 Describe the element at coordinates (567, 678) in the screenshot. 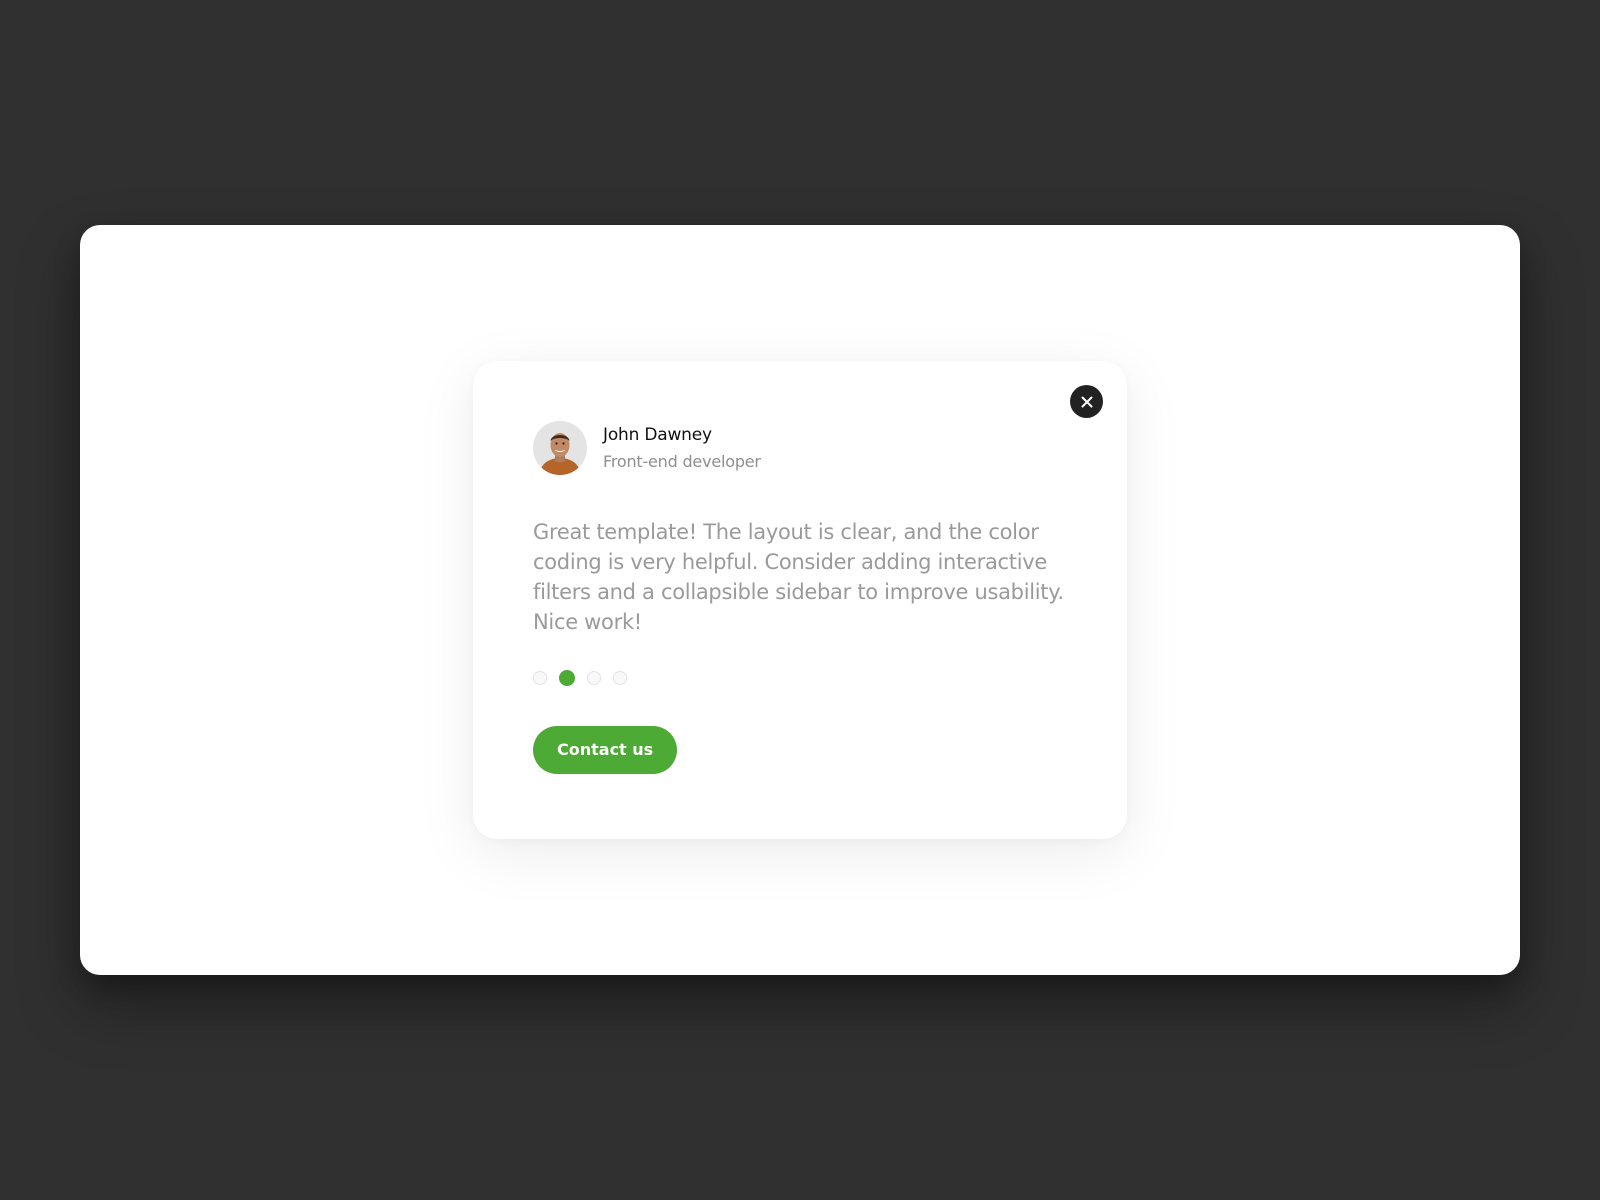

I see `pagination-dot-2-active` at that location.